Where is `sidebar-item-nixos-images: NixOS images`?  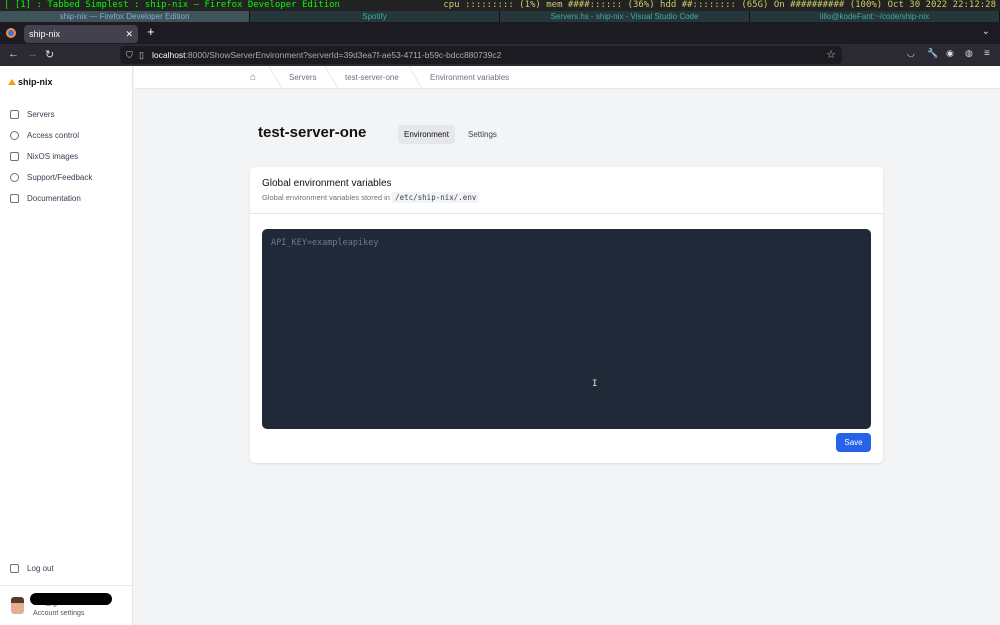 sidebar-item-nixos-images: NixOS images is located at coordinates (66, 156).